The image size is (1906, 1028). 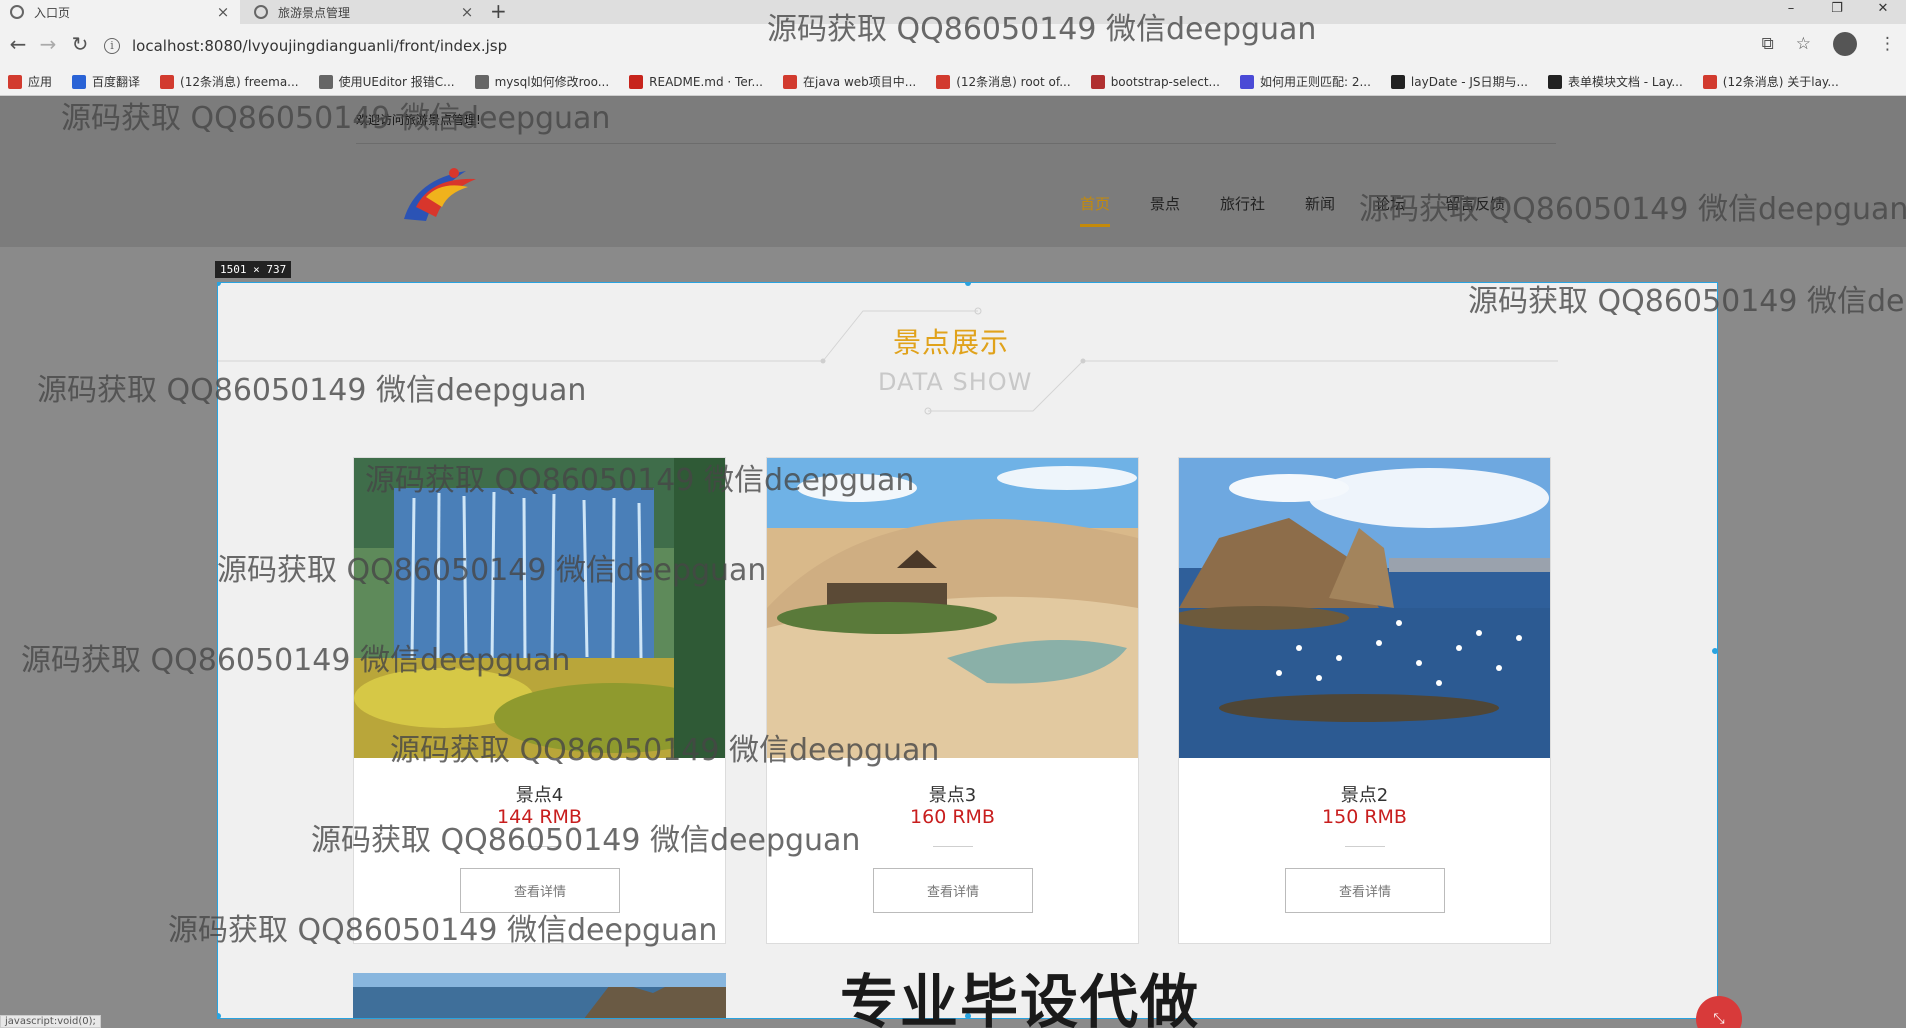 I want to click on attraction-price: 160 RMB, so click(x=952, y=817).